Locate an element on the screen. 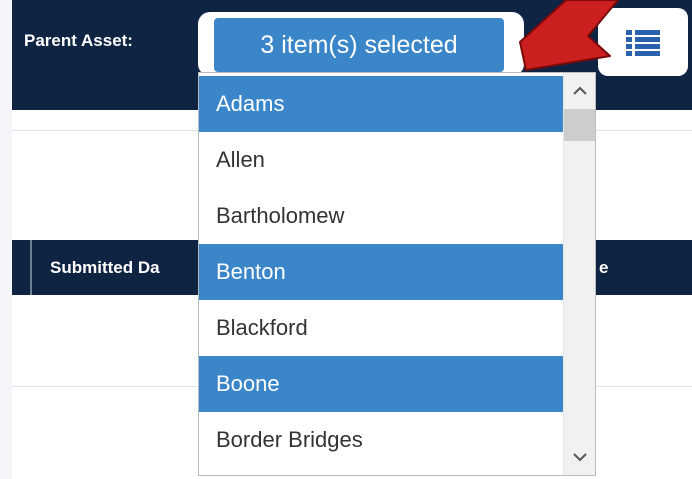 The width and height of the screenshot is (692, 479). left-edge is located at coordinates (6, 239).